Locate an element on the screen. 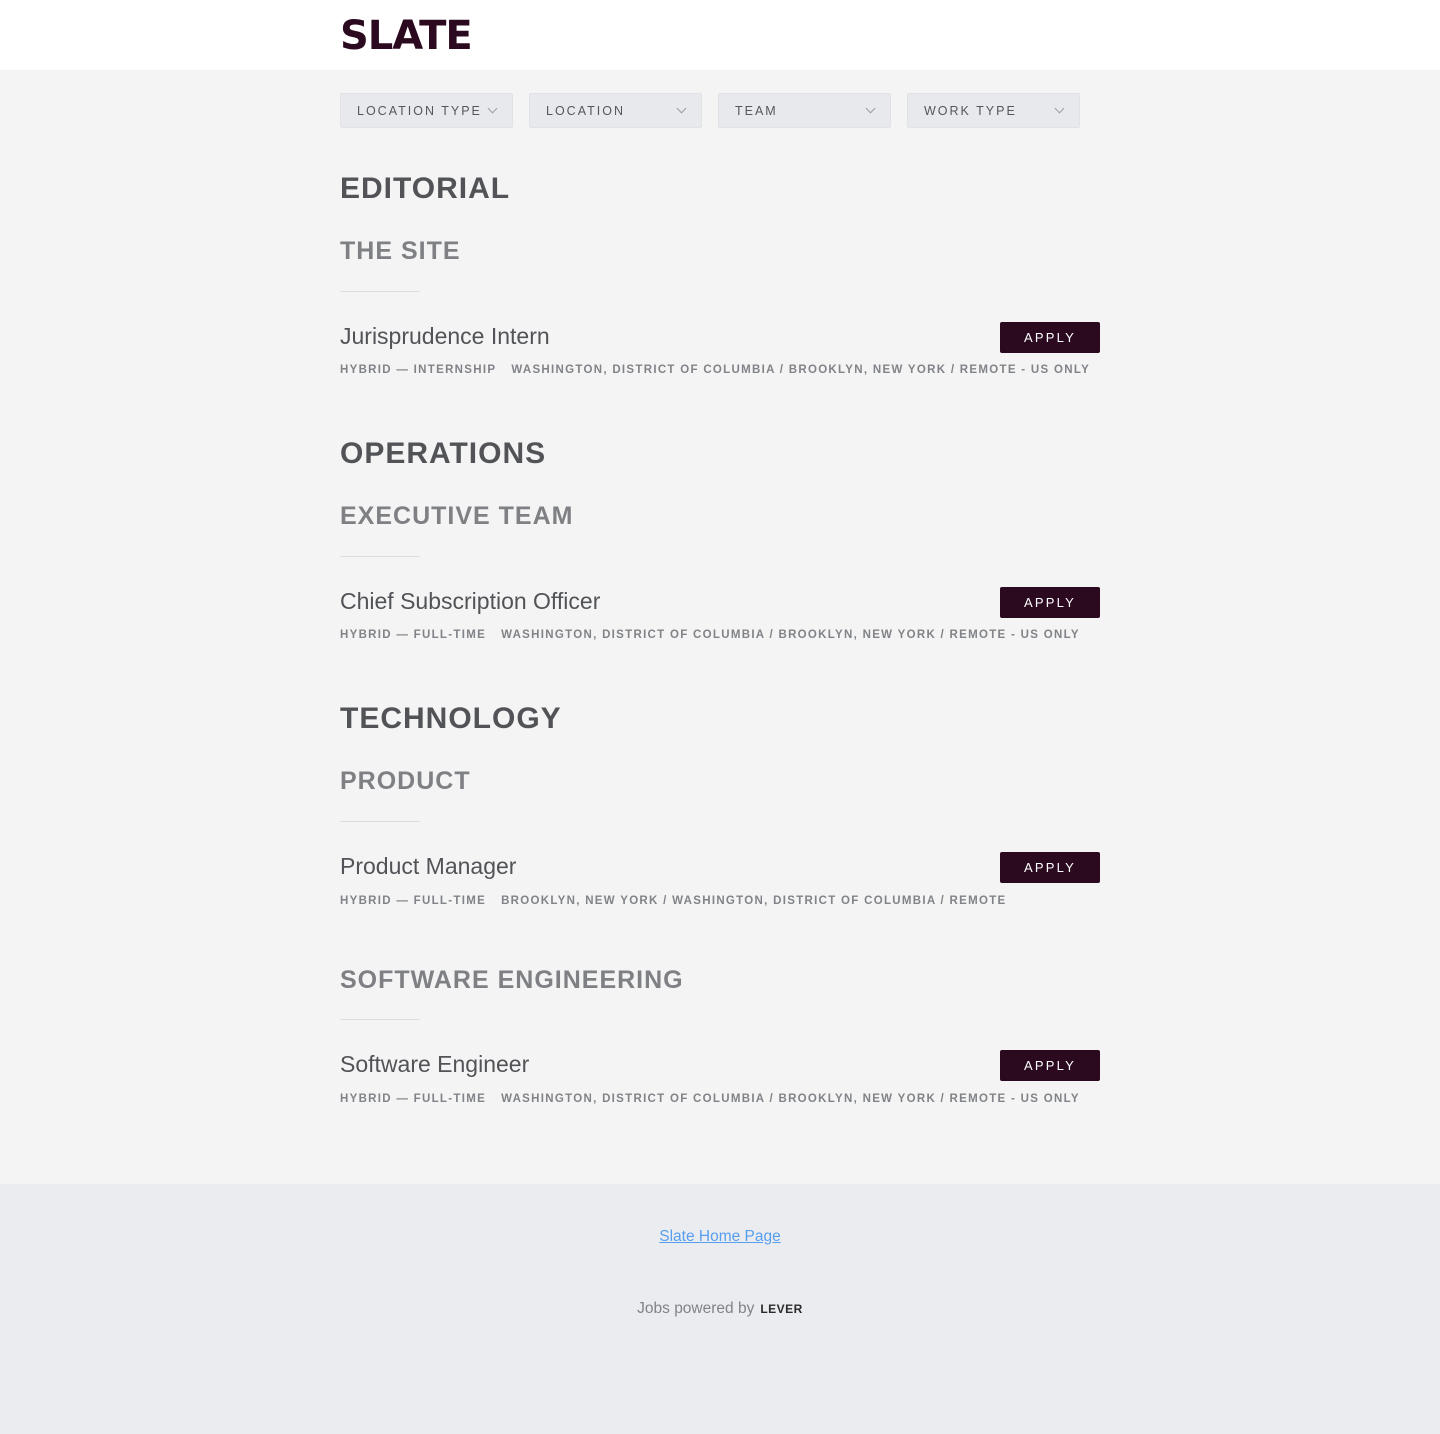 The width and height of the screenshot is (1440, 1434). team-heading: EXECUTIVE TEAM is located at coordinates (457, 516).